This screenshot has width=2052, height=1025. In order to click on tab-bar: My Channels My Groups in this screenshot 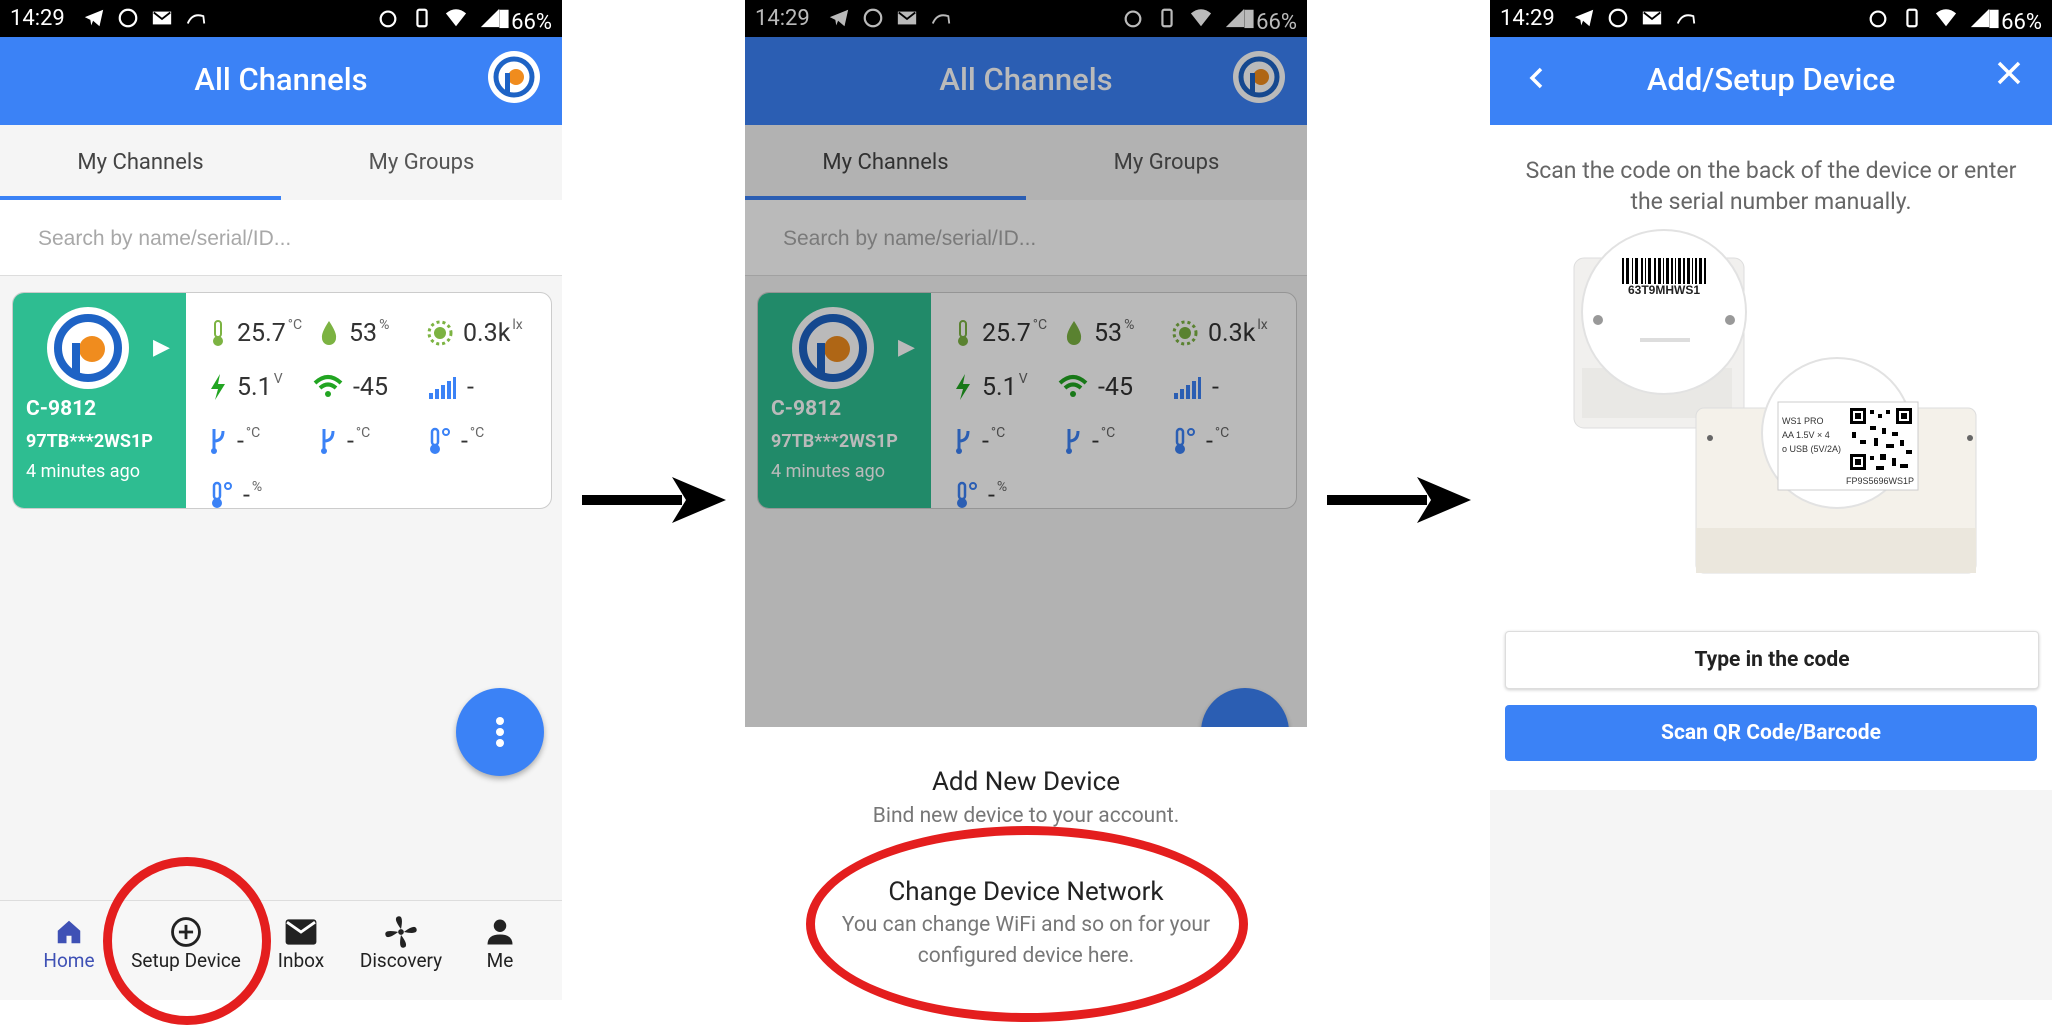, I will do `click(281, 163)`.